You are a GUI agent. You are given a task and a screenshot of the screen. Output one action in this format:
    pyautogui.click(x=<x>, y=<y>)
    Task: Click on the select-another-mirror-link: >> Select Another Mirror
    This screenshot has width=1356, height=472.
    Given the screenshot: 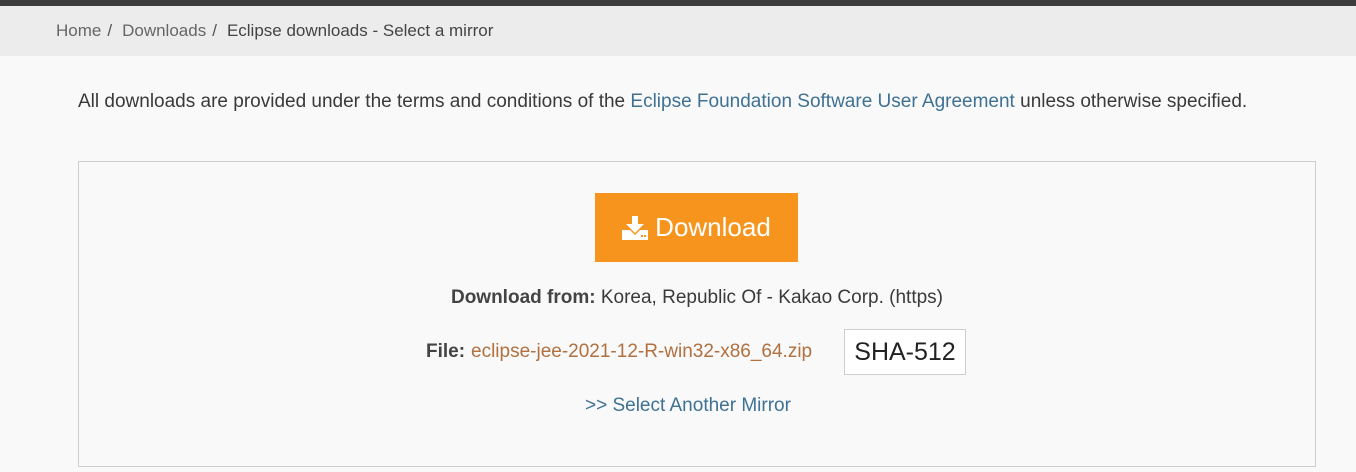 What is the action you would take?
    pyautogui.click(x=688, y=406)
    